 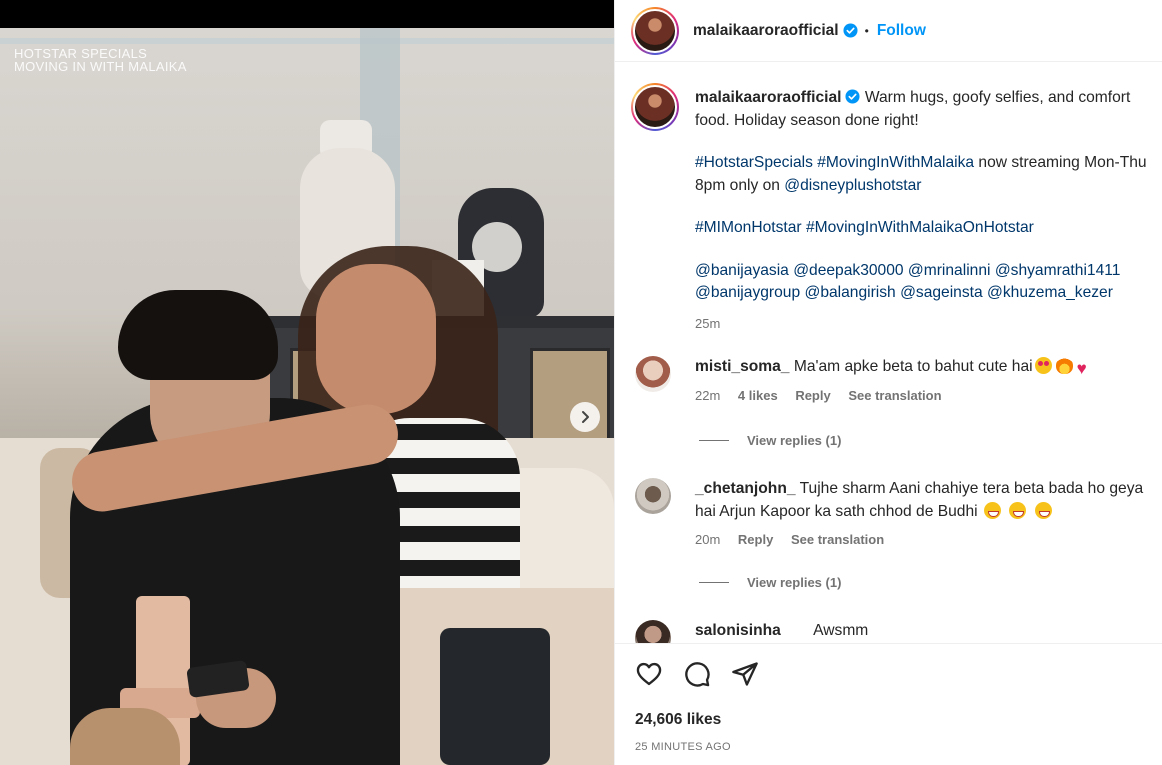 What do you see at coordinates (745, 488) in the screenshot?
I see `comment-username: _chetanjohn_` at bounding box center [745, 488].